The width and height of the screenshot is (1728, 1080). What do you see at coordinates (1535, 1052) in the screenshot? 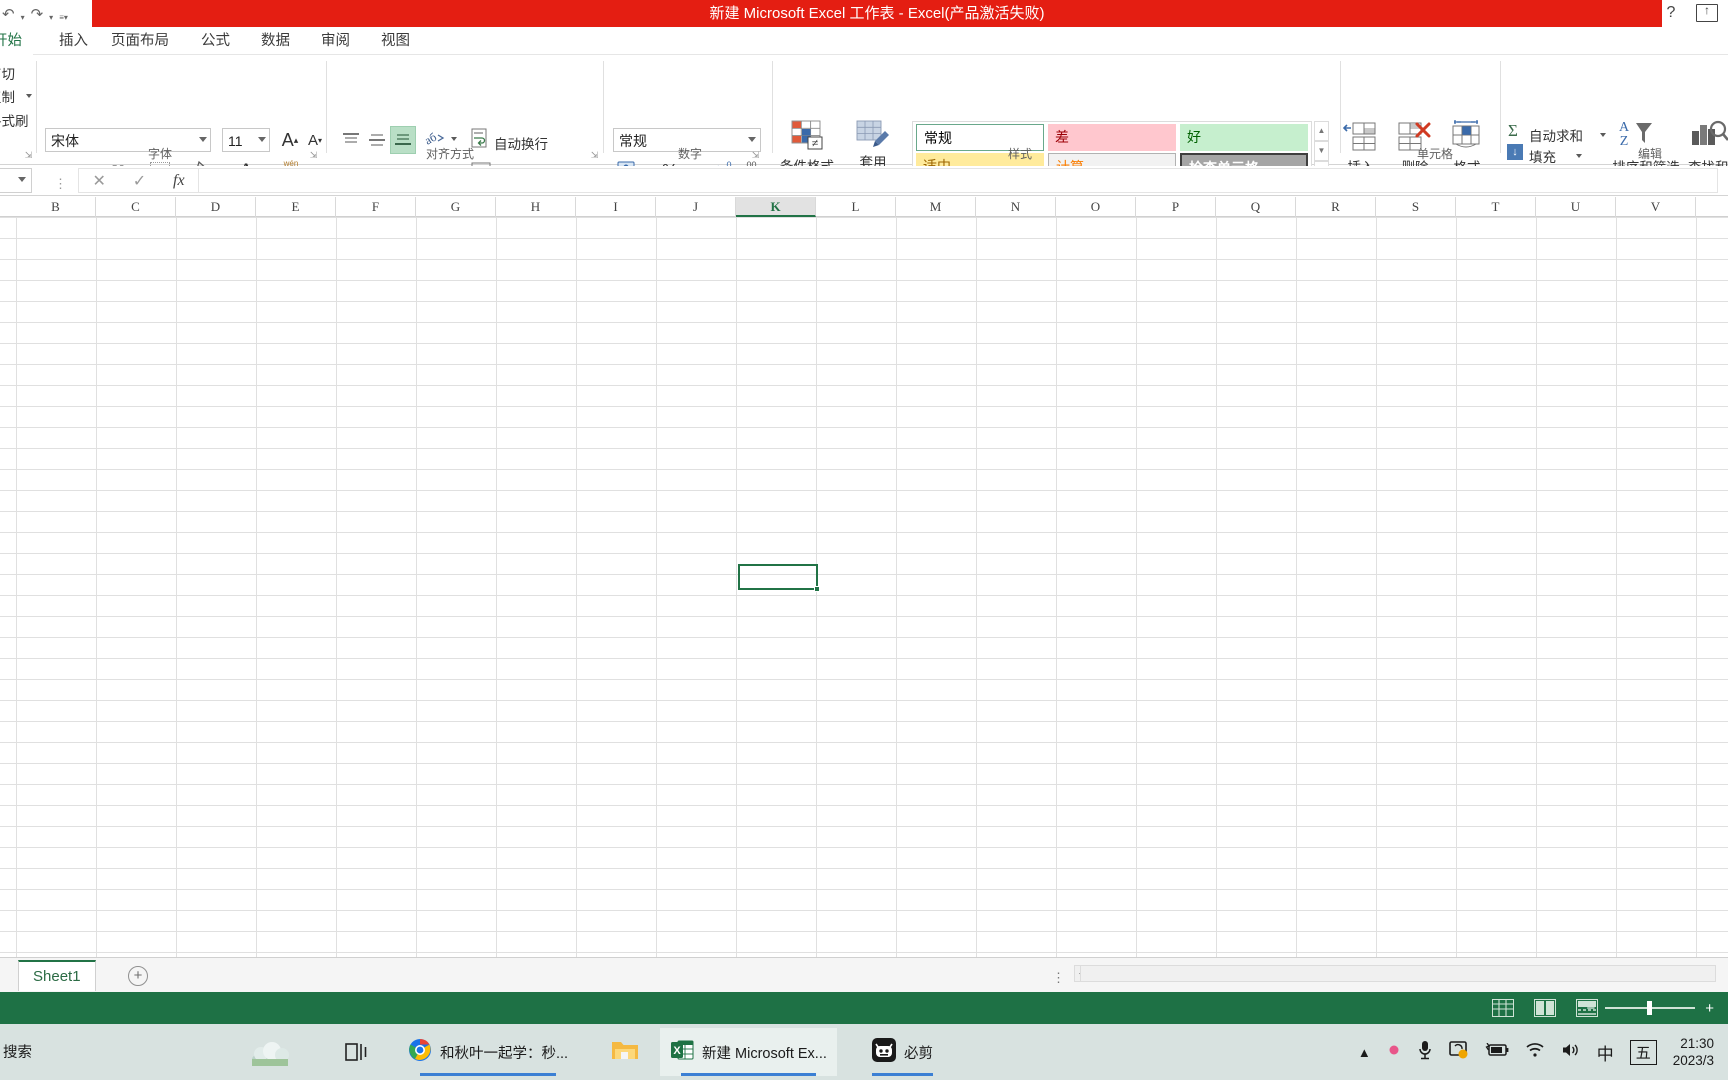
I see `wifi-icon` at bounding box center [1535, 1052].